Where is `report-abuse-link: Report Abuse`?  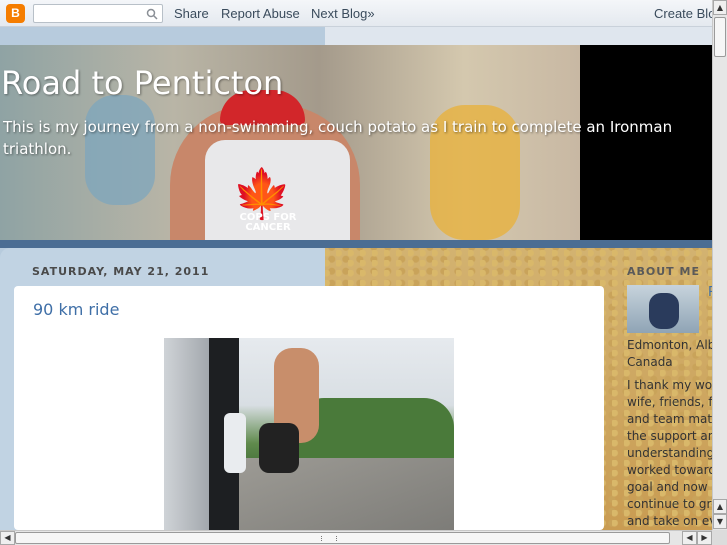
report-abuse-link: Report Abuse is located at coordinates (260, 13).